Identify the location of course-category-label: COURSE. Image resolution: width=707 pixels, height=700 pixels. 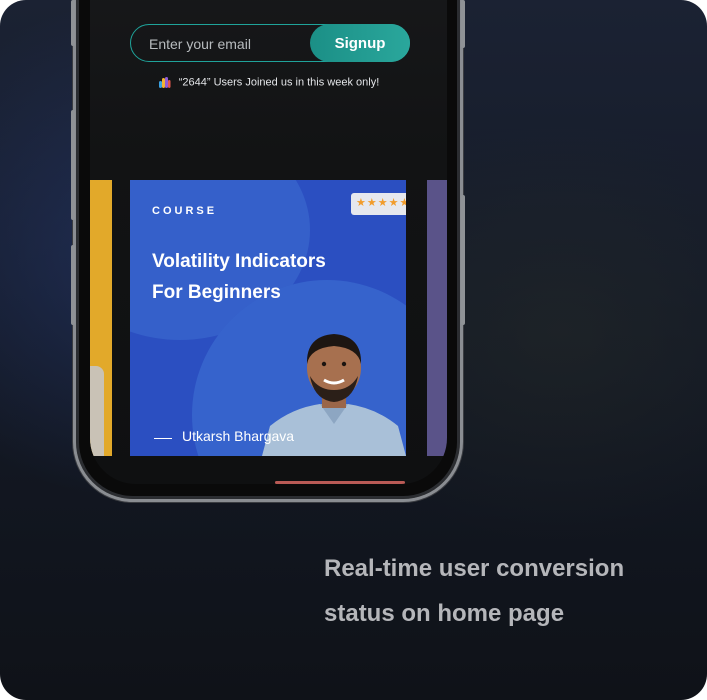
(185, 211).